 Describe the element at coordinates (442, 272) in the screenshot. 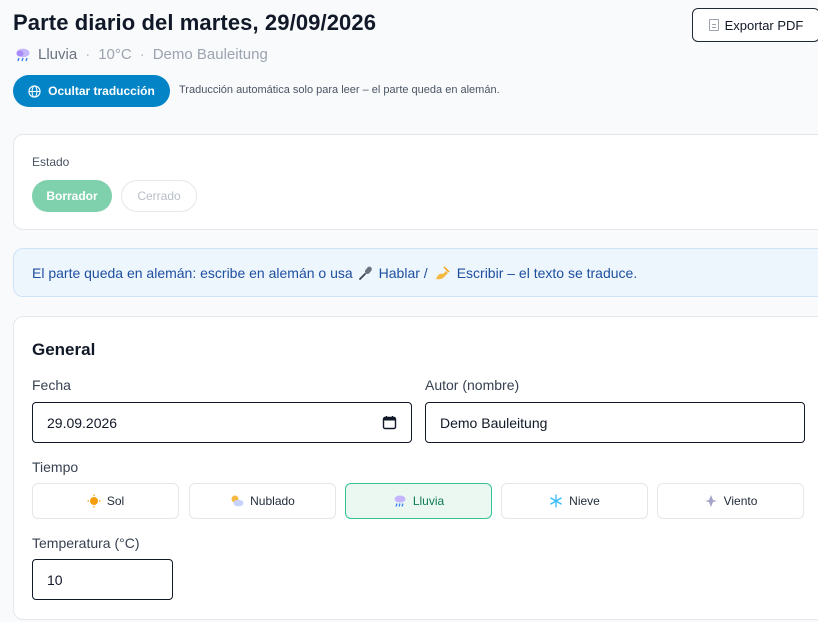

I see `writing-hand-icon` at that location.